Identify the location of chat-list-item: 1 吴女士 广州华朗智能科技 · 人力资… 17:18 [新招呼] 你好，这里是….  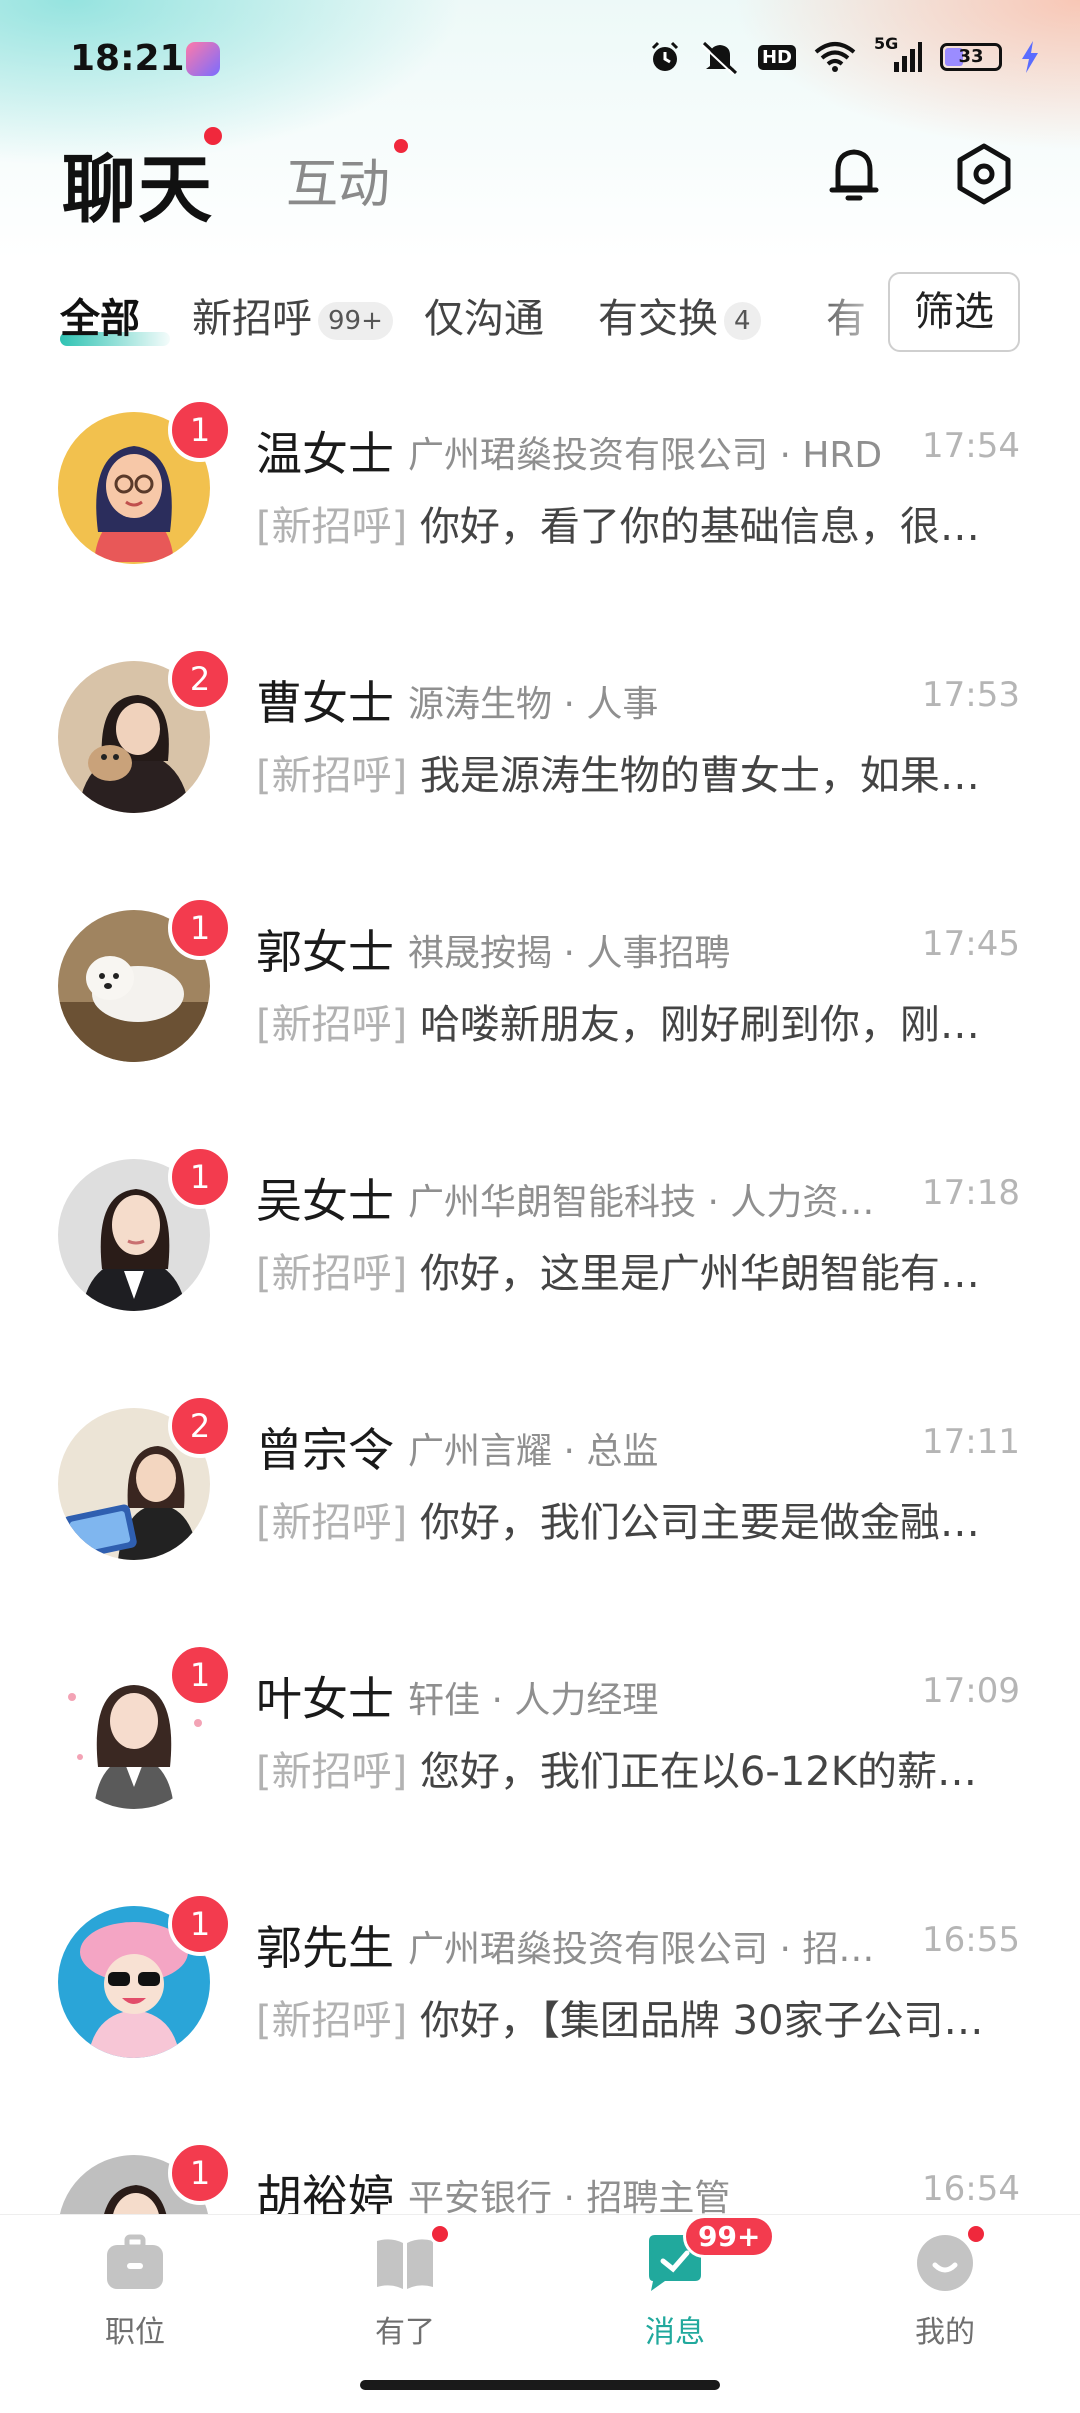
(540, 1259).